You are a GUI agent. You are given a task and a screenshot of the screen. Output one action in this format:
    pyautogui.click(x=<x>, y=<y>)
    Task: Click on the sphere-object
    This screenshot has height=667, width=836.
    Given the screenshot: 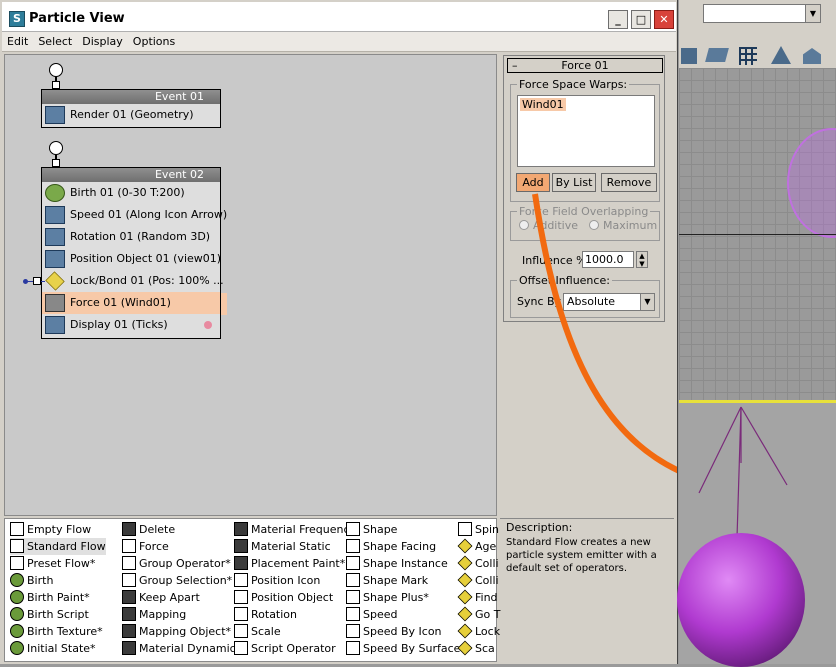 What is the action you would take?
    pyautogui.click(x=741, y=600)
    